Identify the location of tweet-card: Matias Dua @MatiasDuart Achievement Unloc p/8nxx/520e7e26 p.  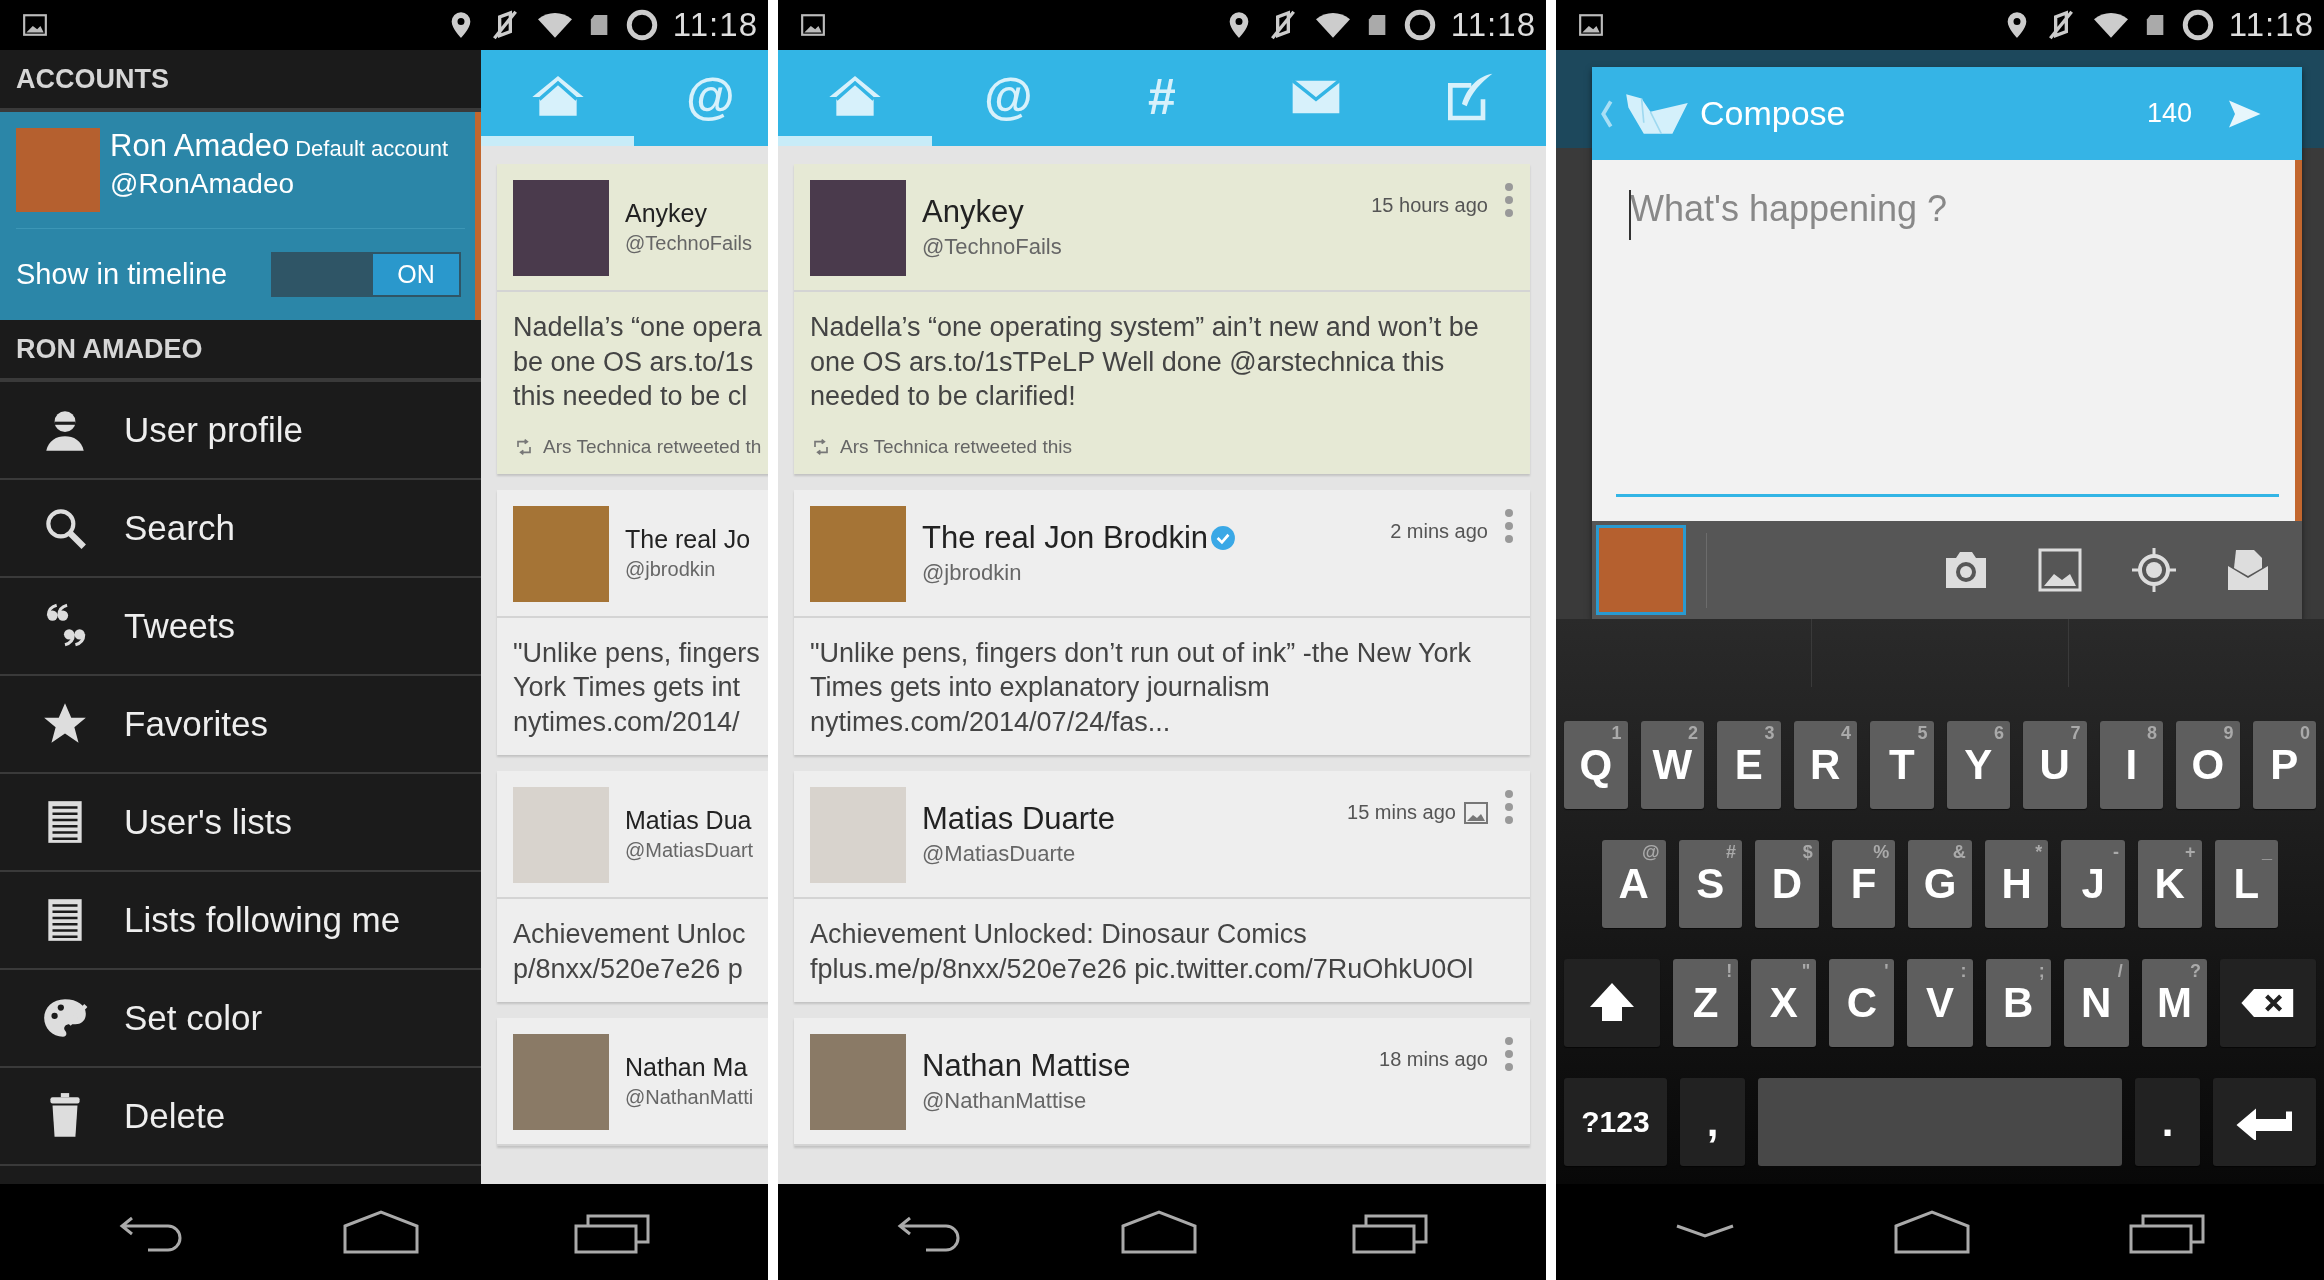
(632, 887).